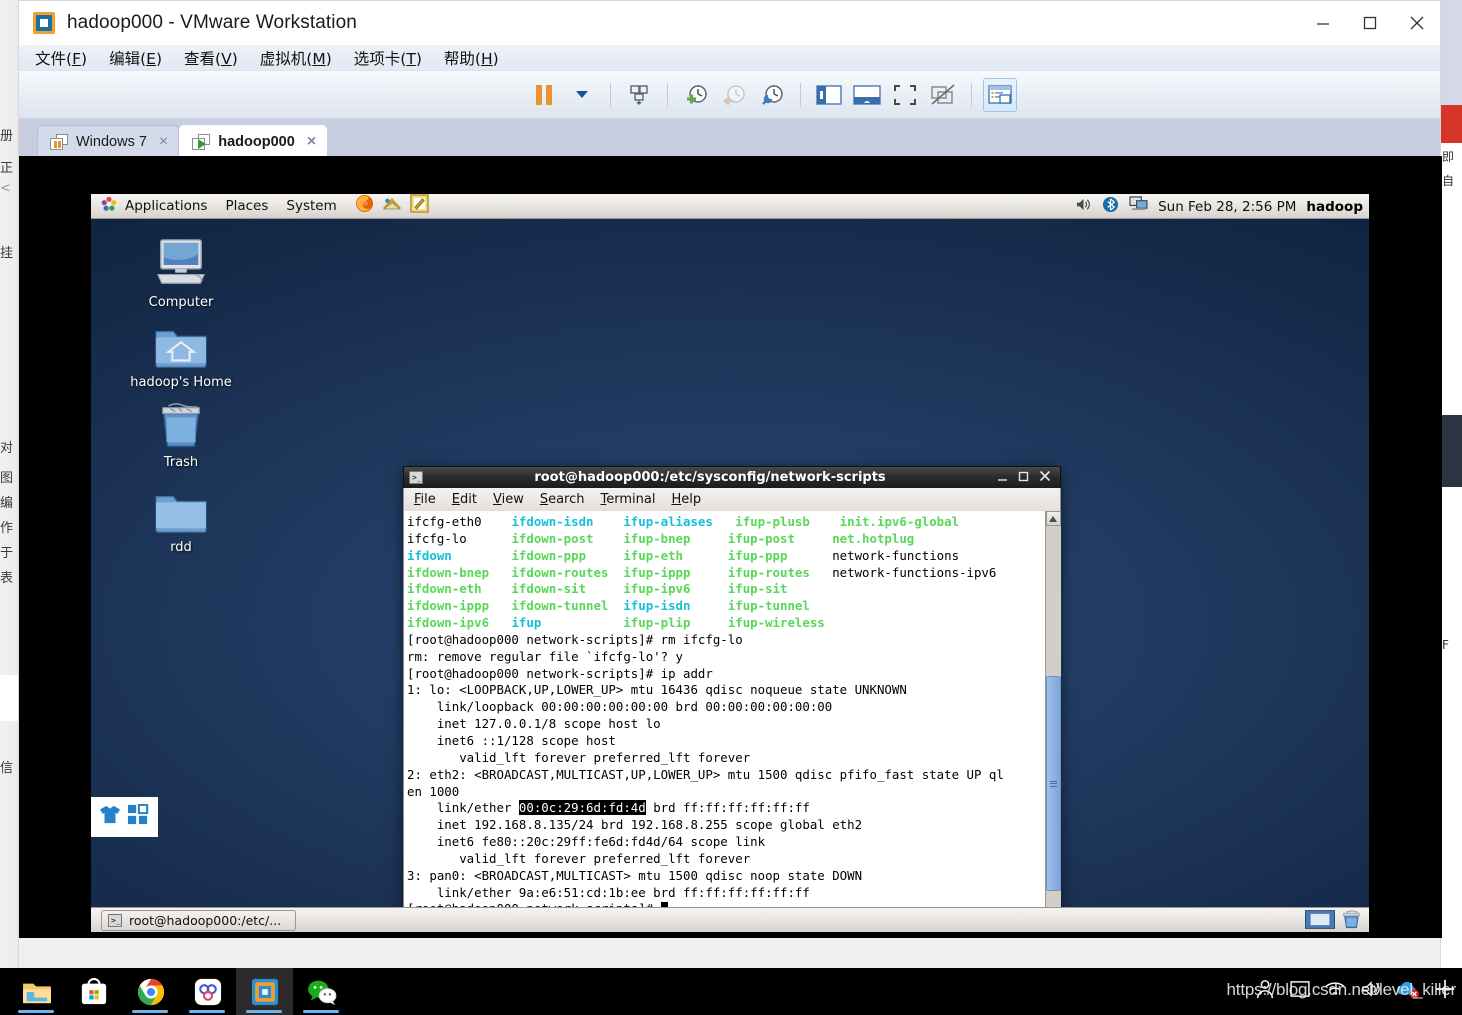  I want to click on menu-tabs: 选项卡(T), so click(388, 58).